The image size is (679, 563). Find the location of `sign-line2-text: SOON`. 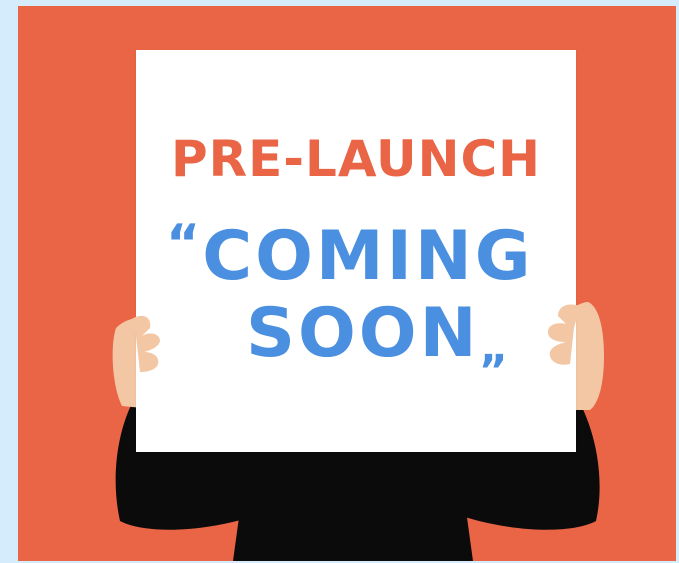

sign-line2-text: SOON is located at coordinates (363, 333).